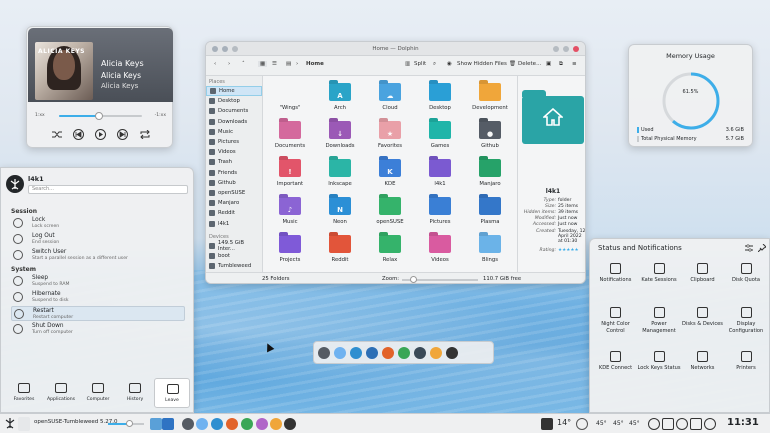 This screenshot has height=433, width=770. Describe the element at coordinates (98, 329) in the screenshot. I see `leave-item-shut-down: Shut Down Turn off computer` at that location.